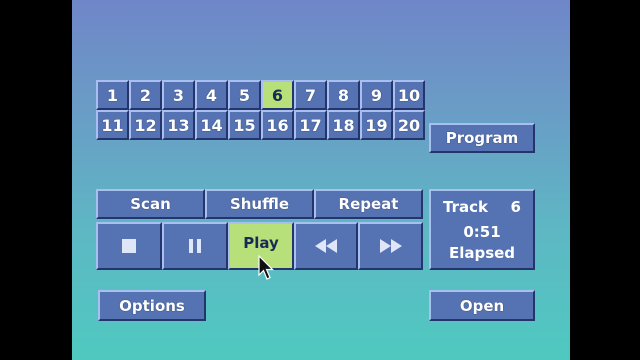  I want to click on open-button: Open, so click(482, 305).